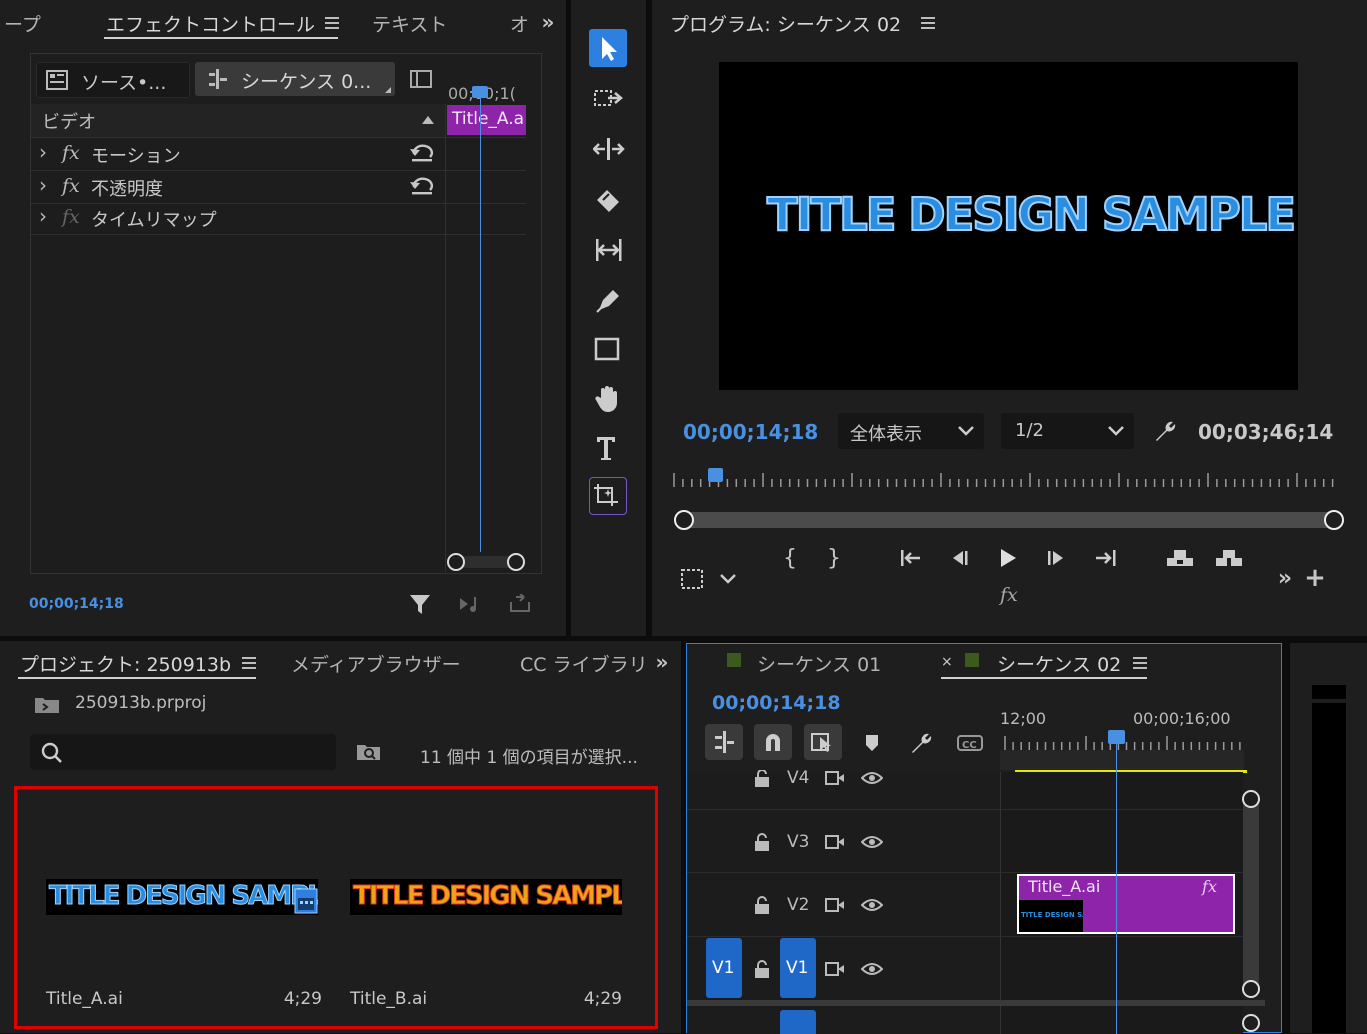 The width and height of the screenshot is (1367, 1034). I want to click on vertical-scrollbar, so click(1251, 894).